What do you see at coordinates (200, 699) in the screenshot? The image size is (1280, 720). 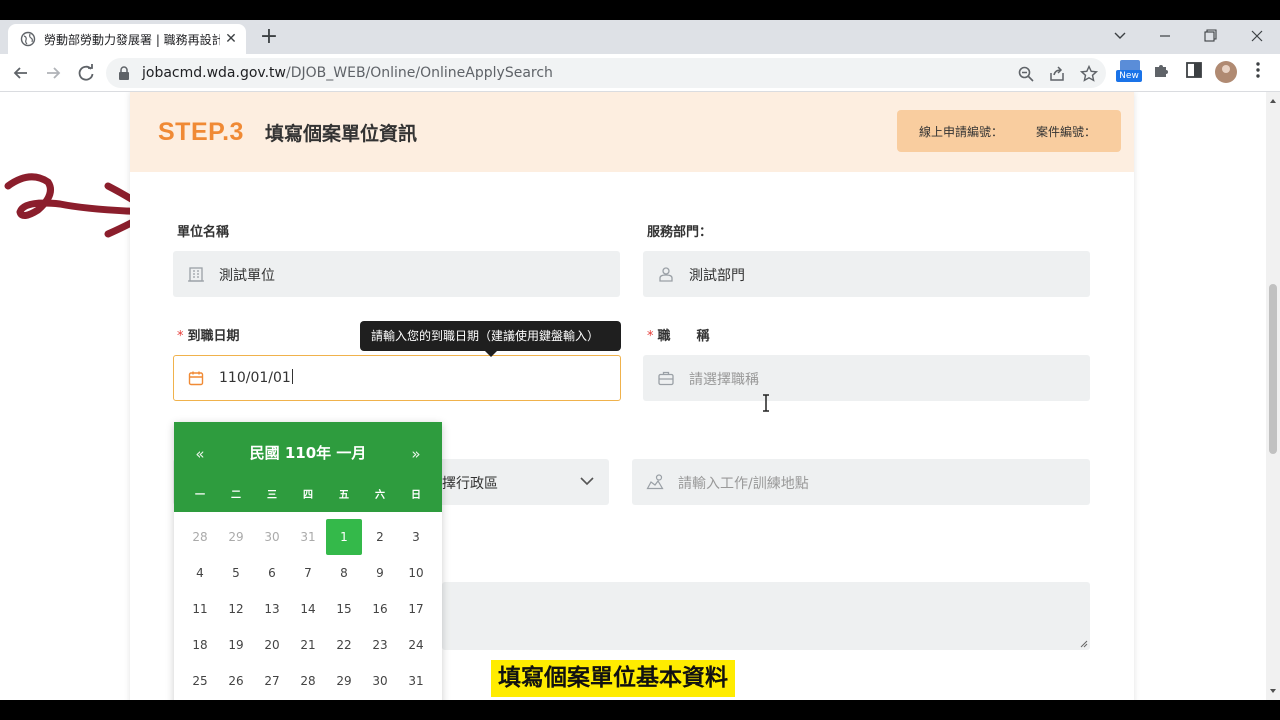 I see `calendar-day: 1` at bounding box center [200, 699].